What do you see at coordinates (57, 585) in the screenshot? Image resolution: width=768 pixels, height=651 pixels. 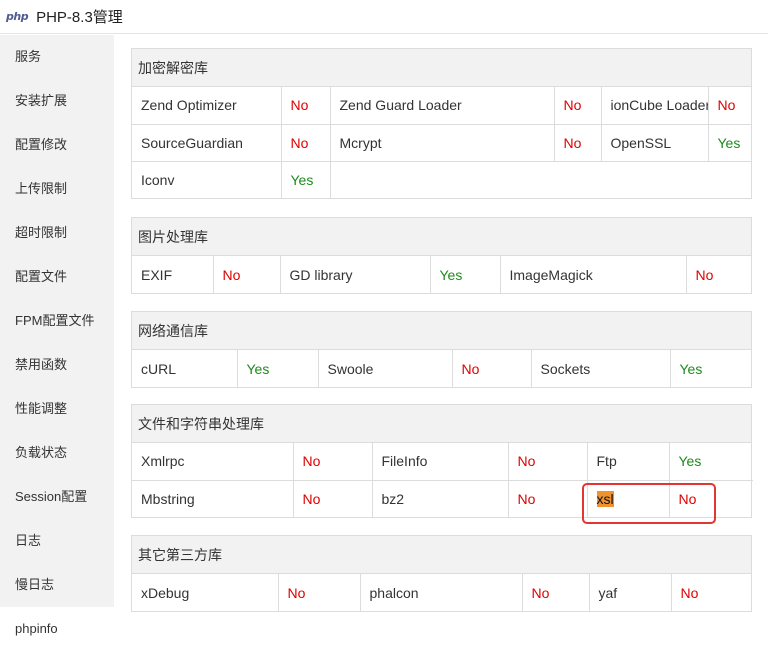 I see `sidebar-item-slow-log: 慢日志` at bounding box center [57, 585].